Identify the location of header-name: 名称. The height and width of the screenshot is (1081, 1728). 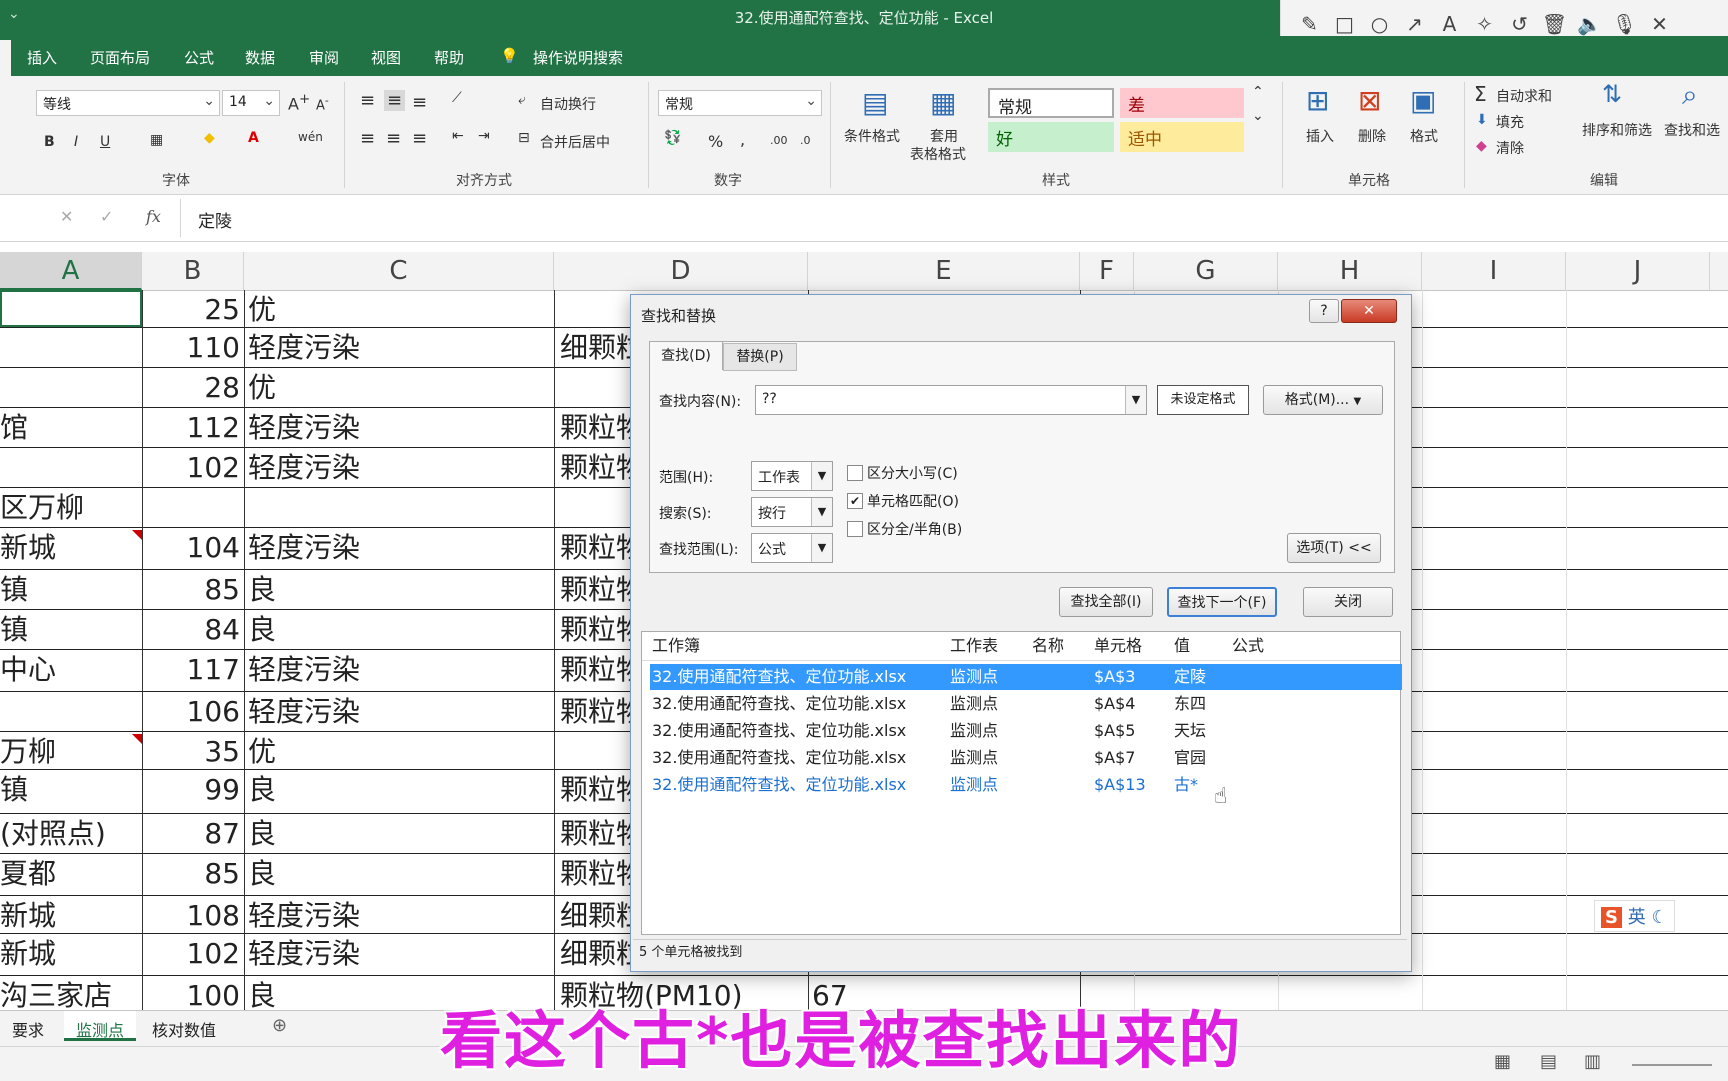
(1048, 646).